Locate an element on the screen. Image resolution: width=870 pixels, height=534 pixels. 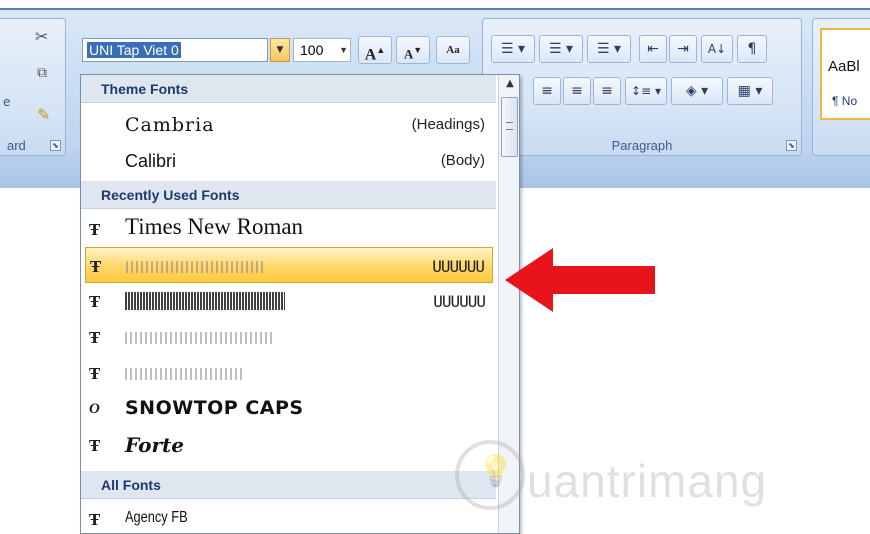
theme-fonts-header: Theme Fonts is located at coordinates (288, 89).